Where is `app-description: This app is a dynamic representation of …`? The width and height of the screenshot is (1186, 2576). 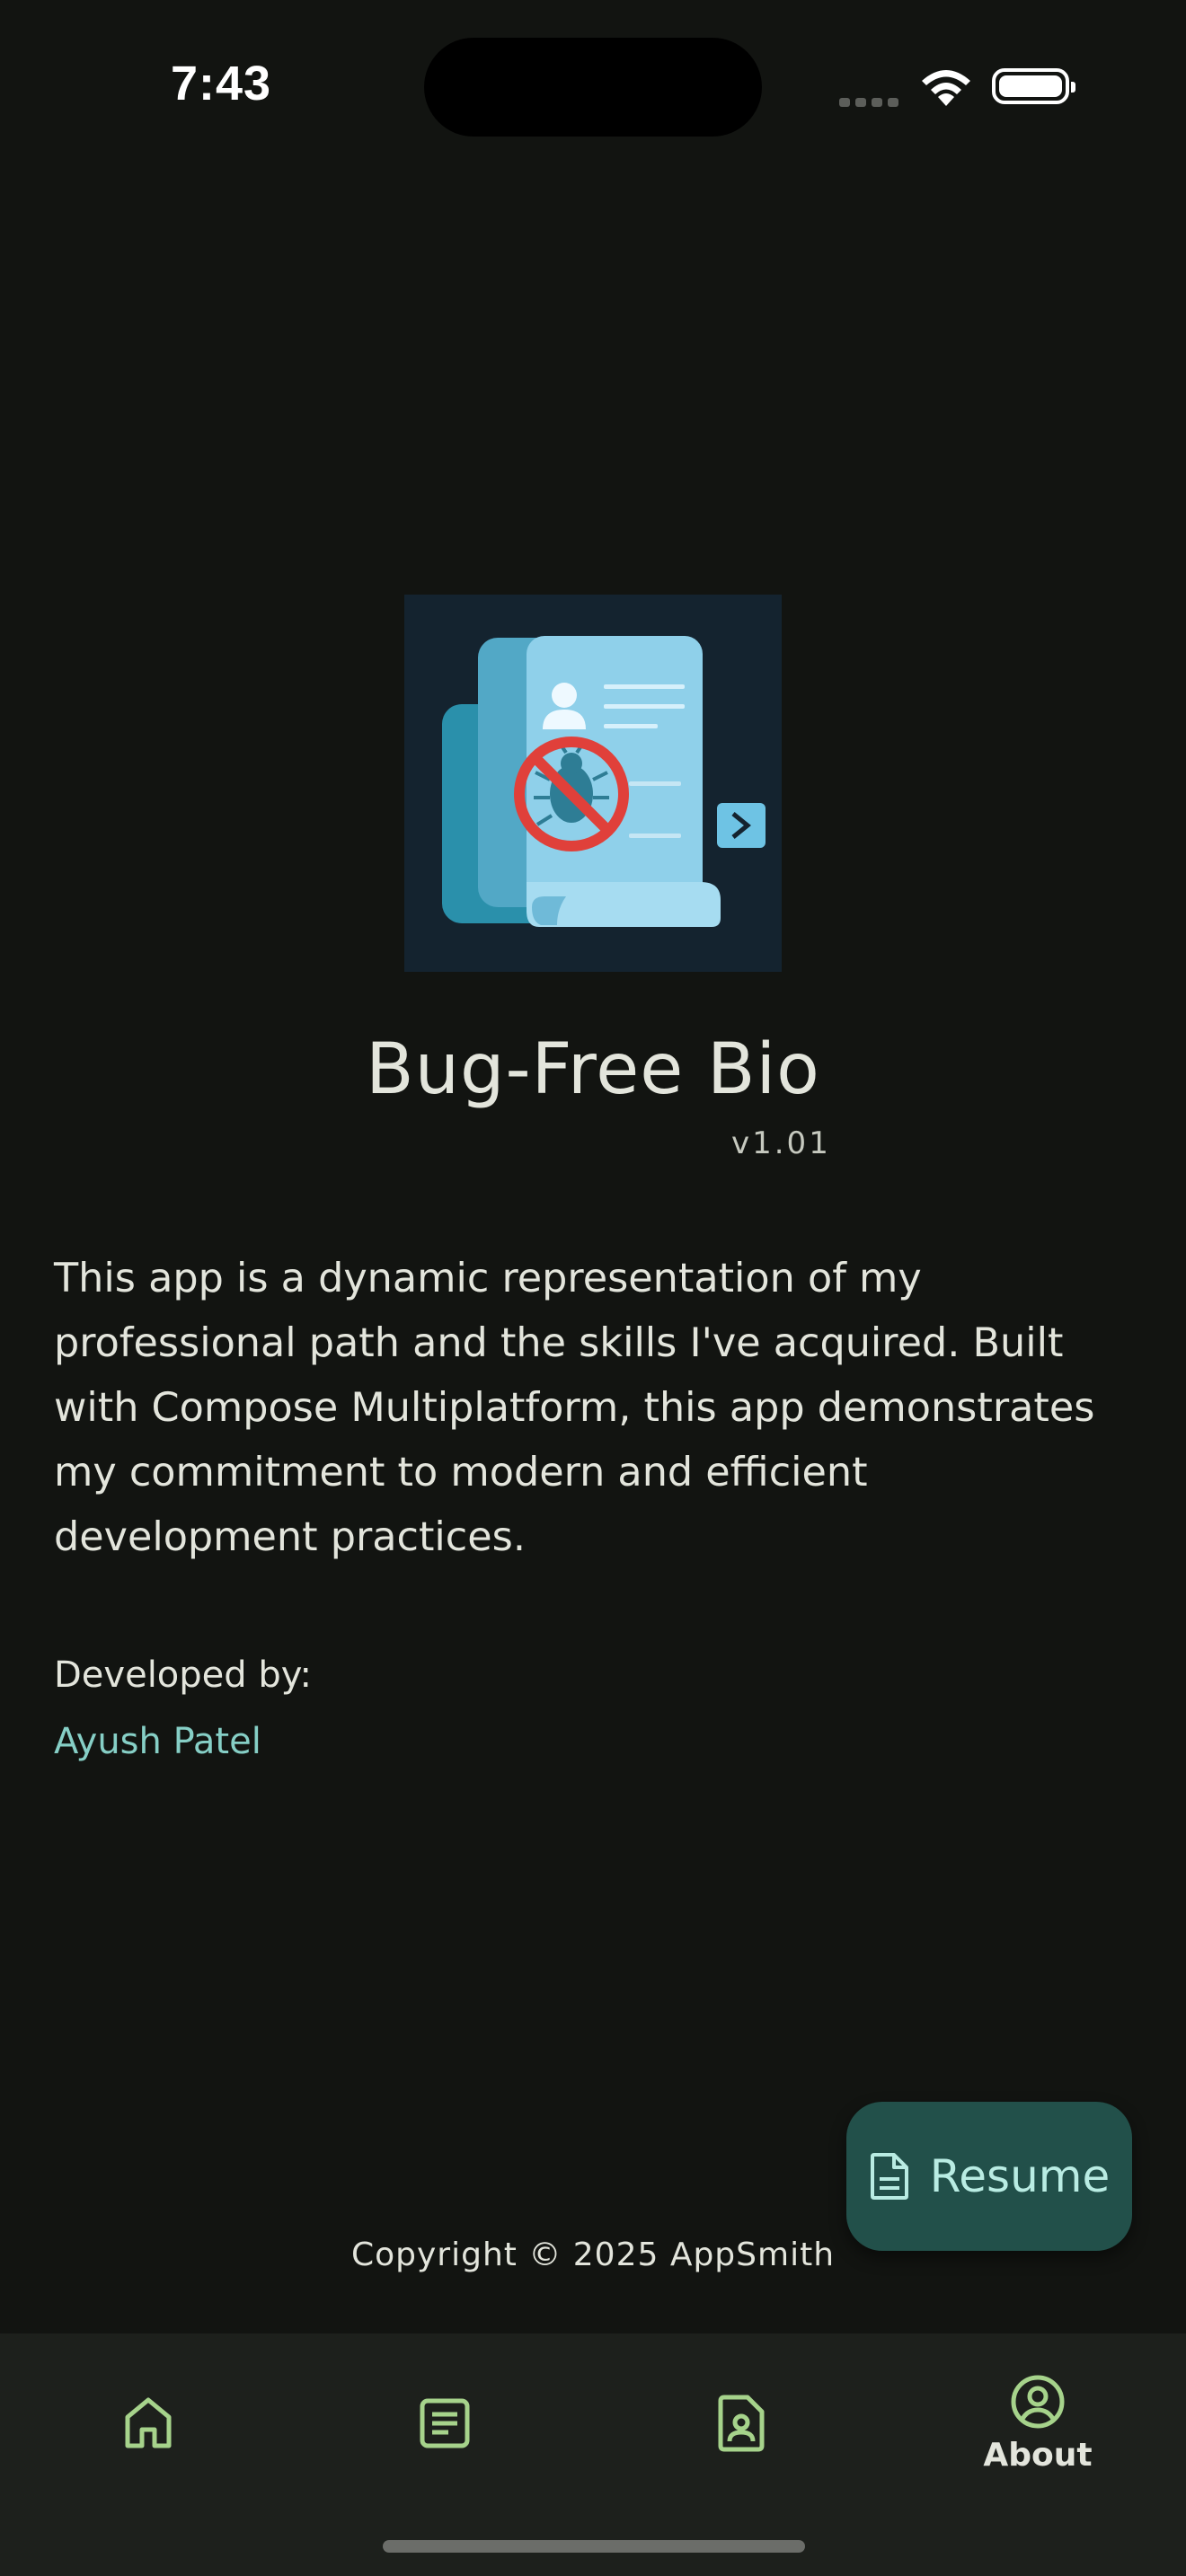 app-description: This app is a dynamic representation of … is located at coordinates (574, 1408).